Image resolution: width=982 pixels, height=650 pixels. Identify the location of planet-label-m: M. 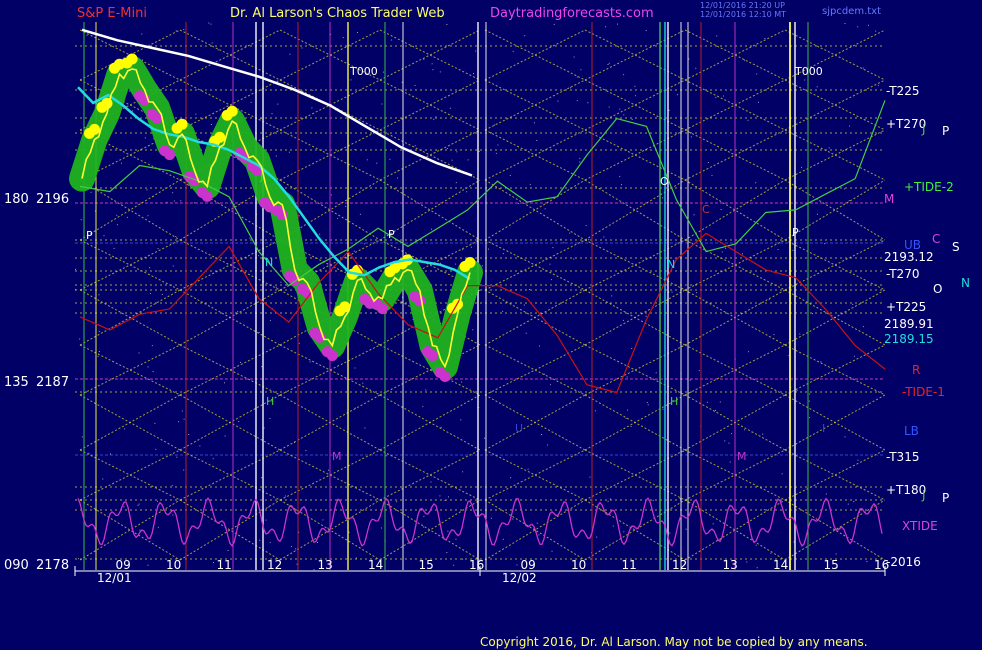
(889, 199).